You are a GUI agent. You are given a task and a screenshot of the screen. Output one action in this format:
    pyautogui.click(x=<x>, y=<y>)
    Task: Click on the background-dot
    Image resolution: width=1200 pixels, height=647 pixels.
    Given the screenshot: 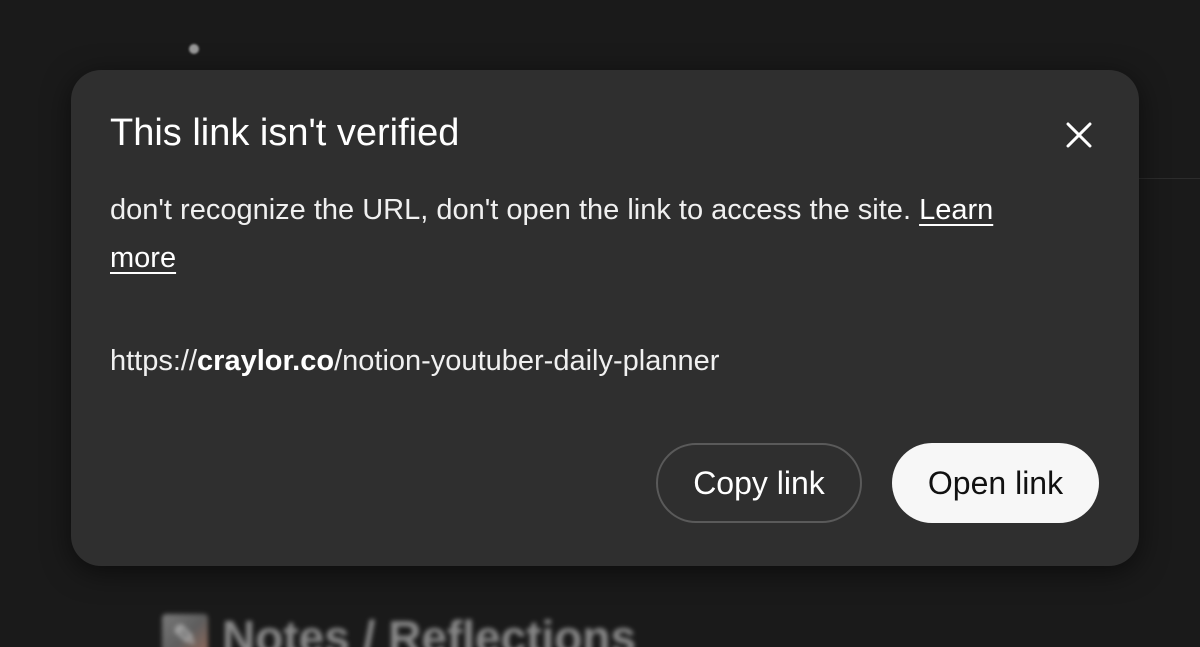 What is the action you would take?
    pyautogui.click(x=194, y=49)
    